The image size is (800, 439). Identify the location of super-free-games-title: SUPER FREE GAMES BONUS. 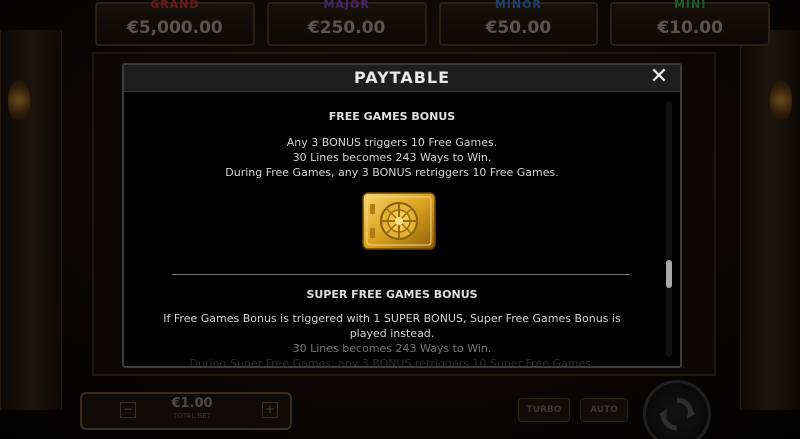
(392, 294).